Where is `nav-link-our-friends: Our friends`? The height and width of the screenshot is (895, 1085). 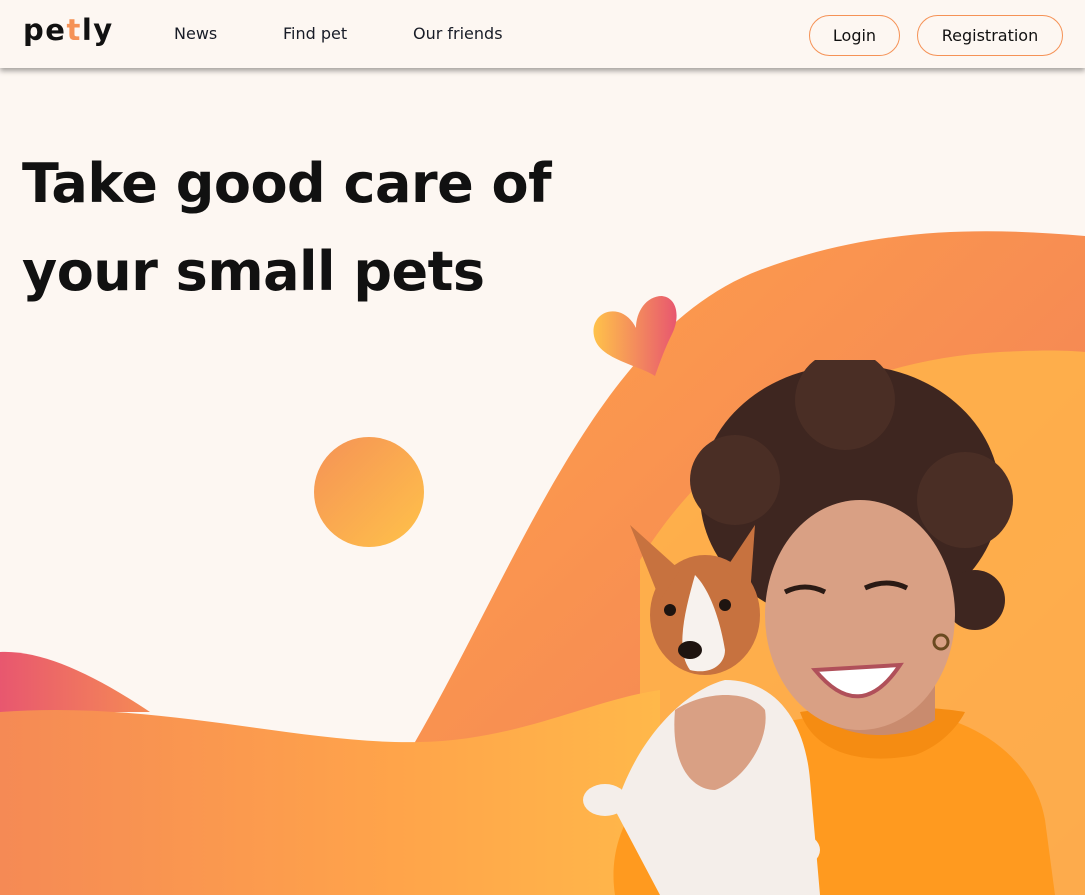
nav-link-our-friends: Our friends is located at coordinates (458, 33).